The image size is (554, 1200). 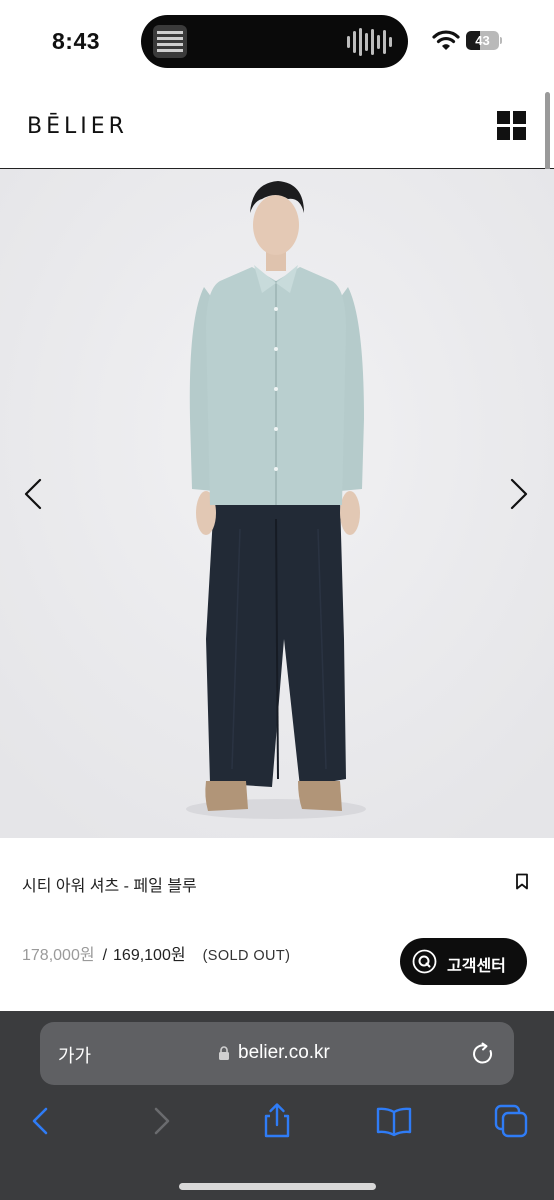 What do you see at coordinates (74, 1055) in the screenshot?
I see `page-settings-button: 가가` at bounding box center [74, 1055].